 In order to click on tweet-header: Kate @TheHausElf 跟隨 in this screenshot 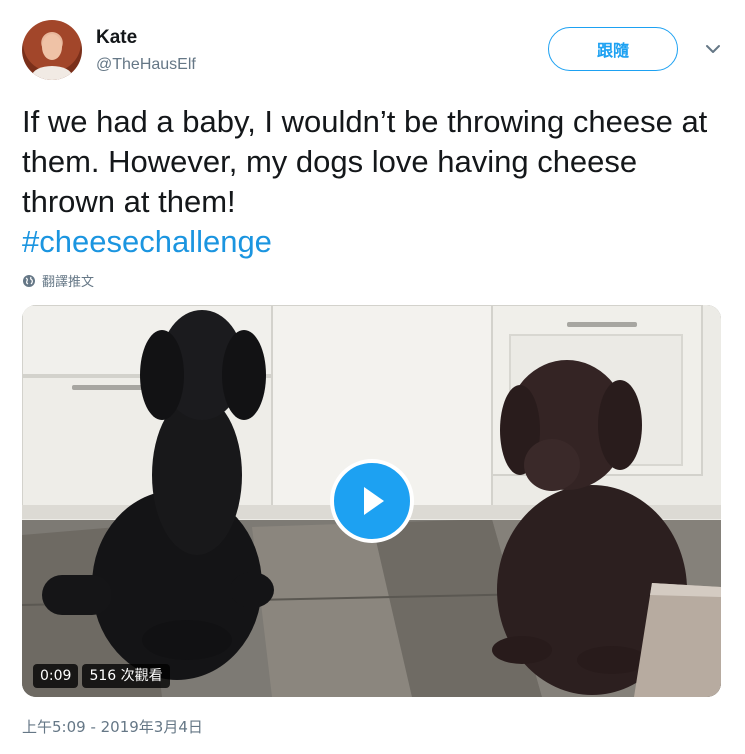, I will do `click(374, 51)`.